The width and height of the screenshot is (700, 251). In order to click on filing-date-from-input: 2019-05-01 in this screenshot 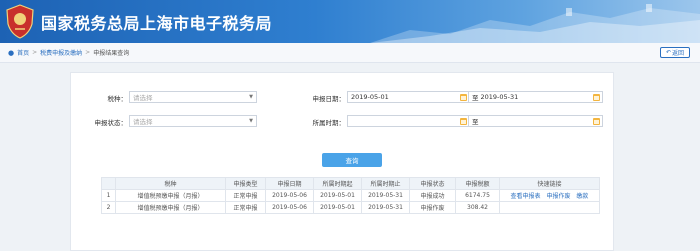, I will do `click(408, 97)`.